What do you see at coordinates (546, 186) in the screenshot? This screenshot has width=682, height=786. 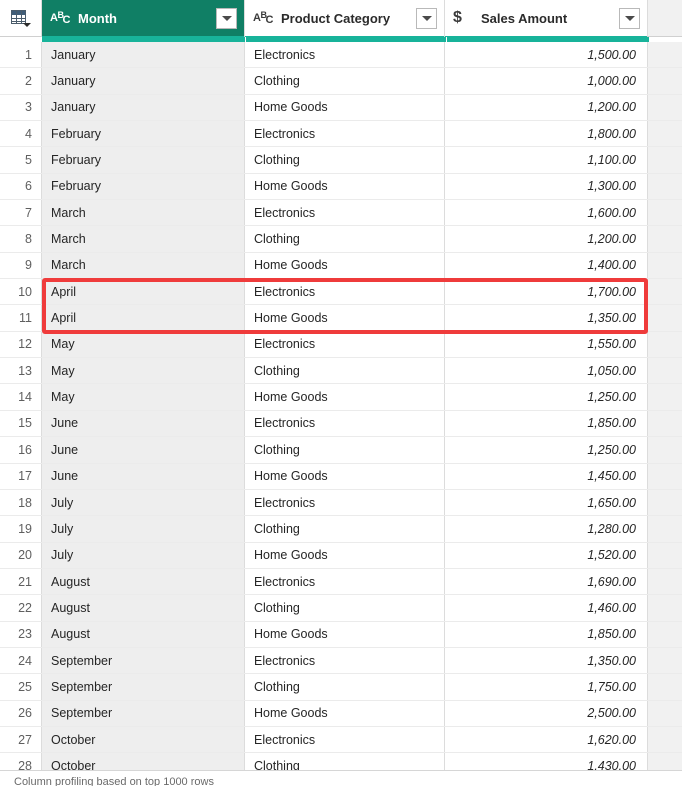 I see `cell-sales-amount: 1,300.00` at bounding box center [546, 186].